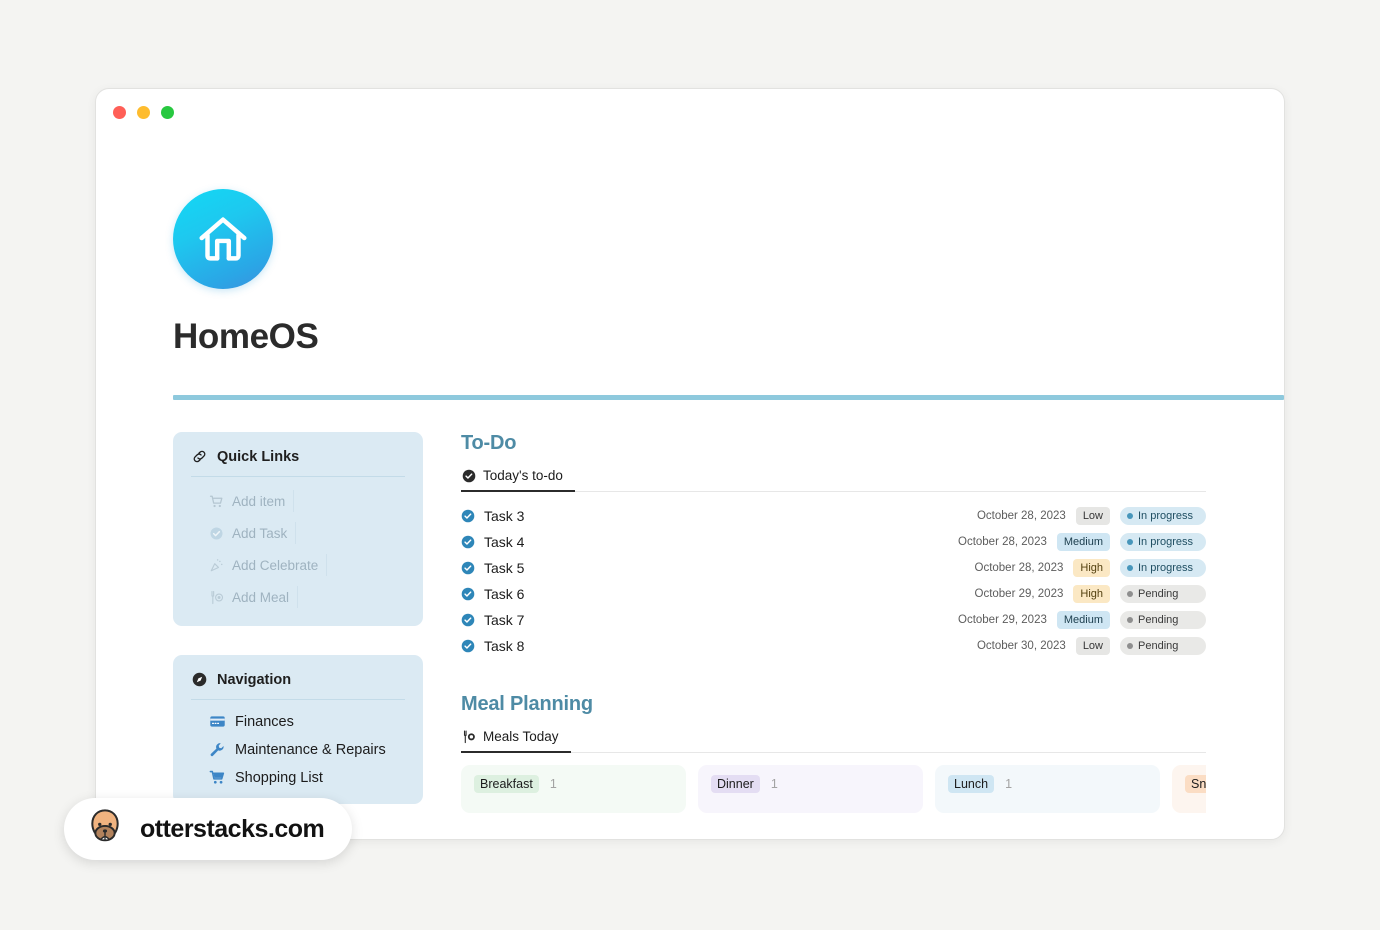  Describe the element at coordinates (260, 533) in the screenshot. I see `quick-link-label: Add Task` at that location.